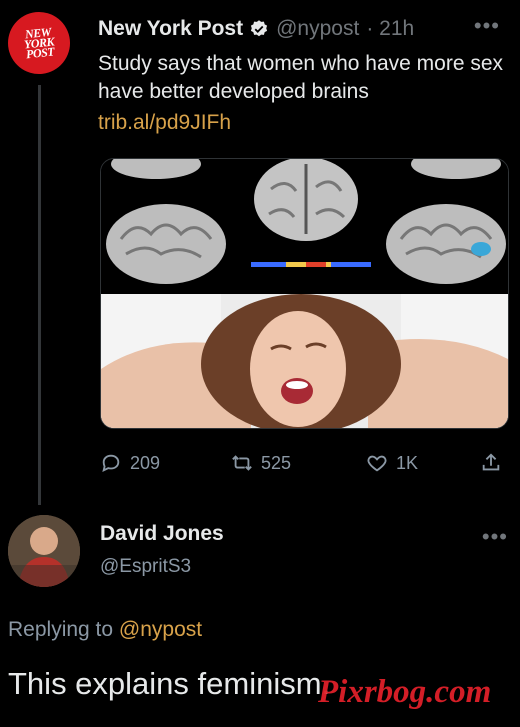 The width and height of the screenshot is (520, 727). Describe the element at coordinates (39, 43) in the screenshot. I see `nypost-avatar: NEW YORK POST` at that location.